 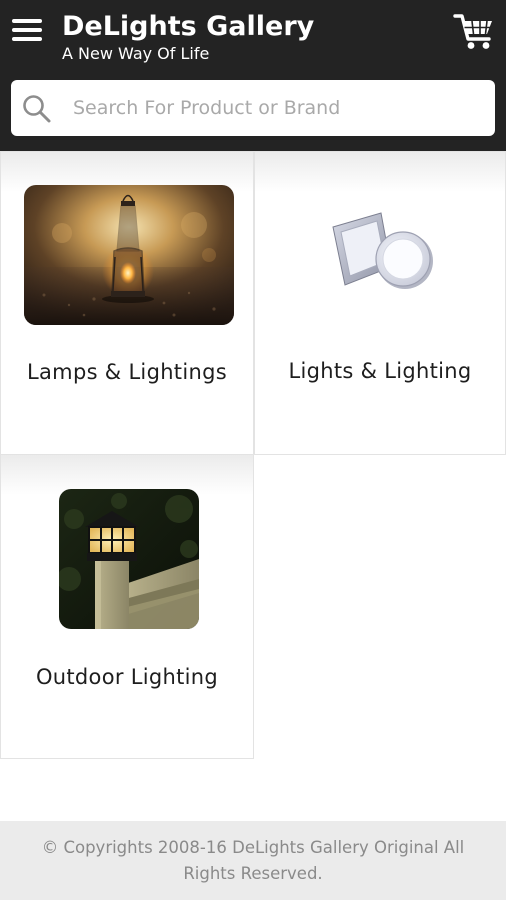 I want to click on lantern-photo, so click(x=129, y=255).